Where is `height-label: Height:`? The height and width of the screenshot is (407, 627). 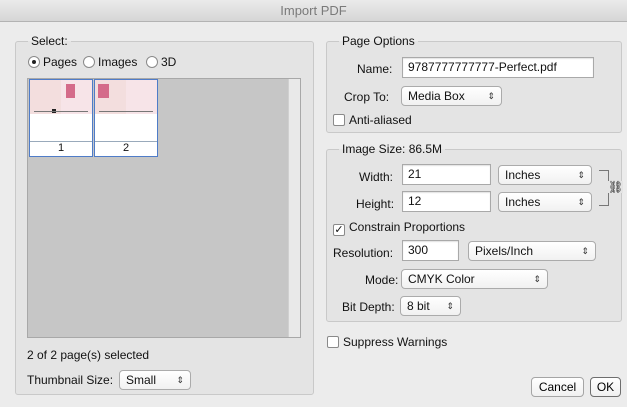
height-label: Height: is located at coordinates (375, 204).